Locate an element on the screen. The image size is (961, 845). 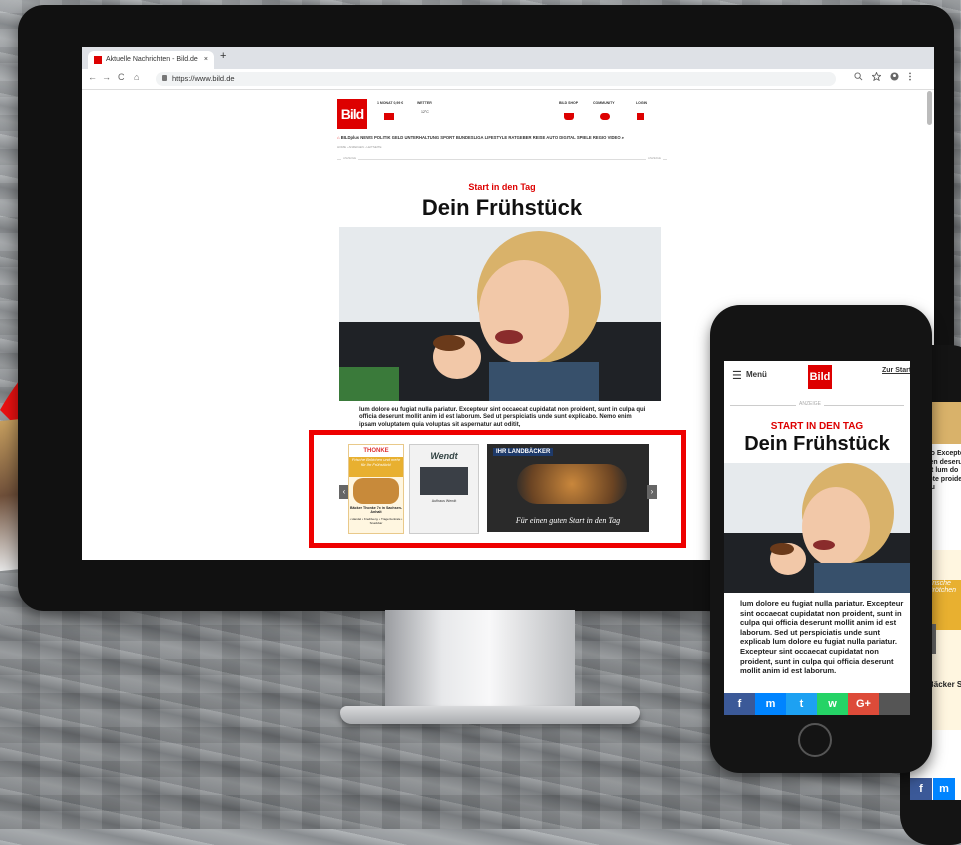
url-text: https://www.bild.de is located at coordinates (203, 78).